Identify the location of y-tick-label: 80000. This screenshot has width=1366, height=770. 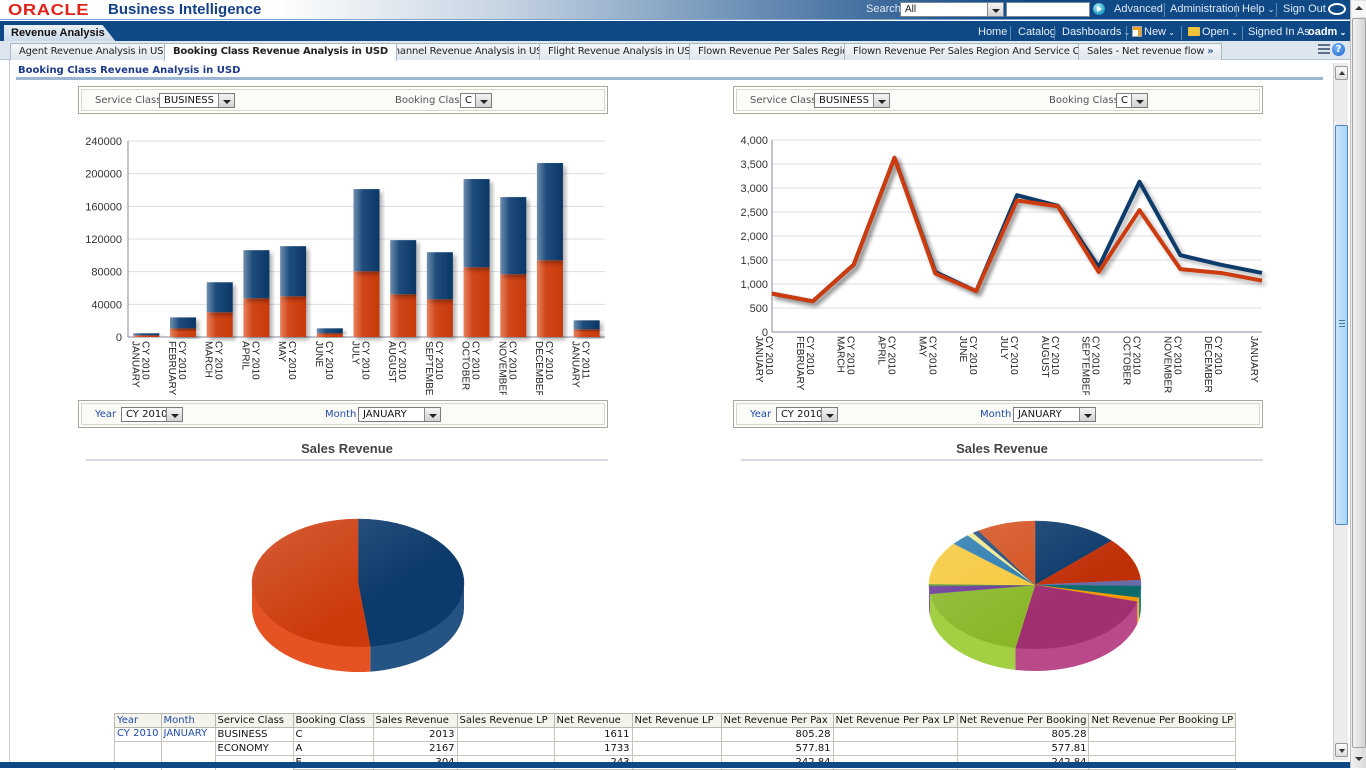
(106, 273).